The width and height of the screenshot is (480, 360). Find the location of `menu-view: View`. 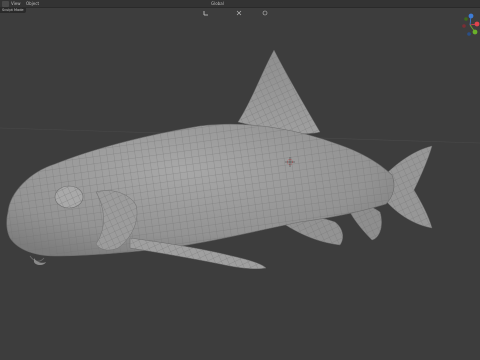

menu-view: View is located at coordinates (16, 4).